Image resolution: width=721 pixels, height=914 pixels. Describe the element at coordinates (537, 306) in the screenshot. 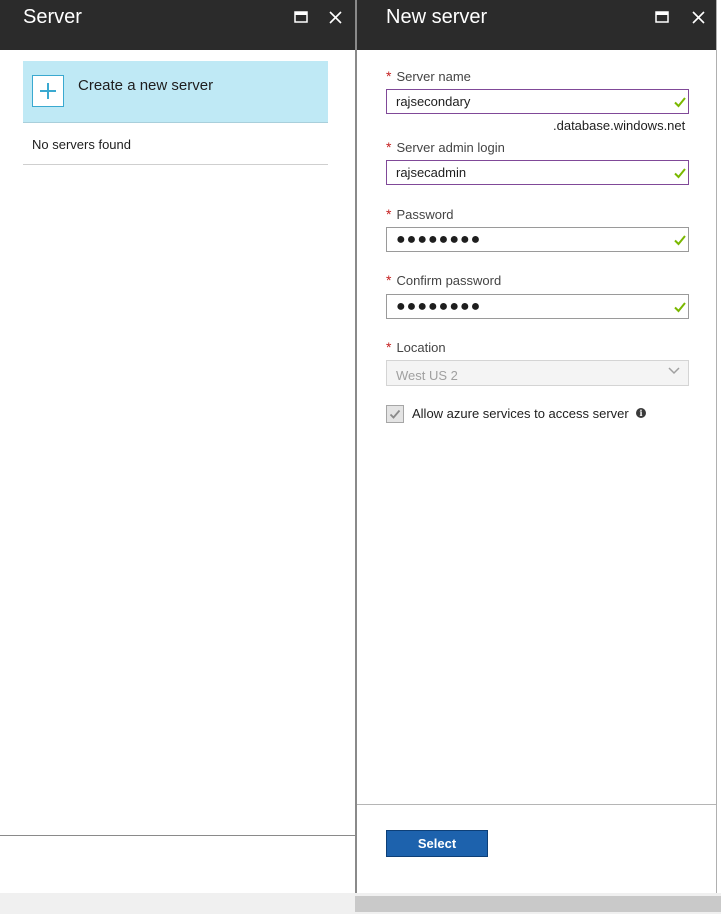

I see `confirm-password-input: ●●●●●●●●` at that location.